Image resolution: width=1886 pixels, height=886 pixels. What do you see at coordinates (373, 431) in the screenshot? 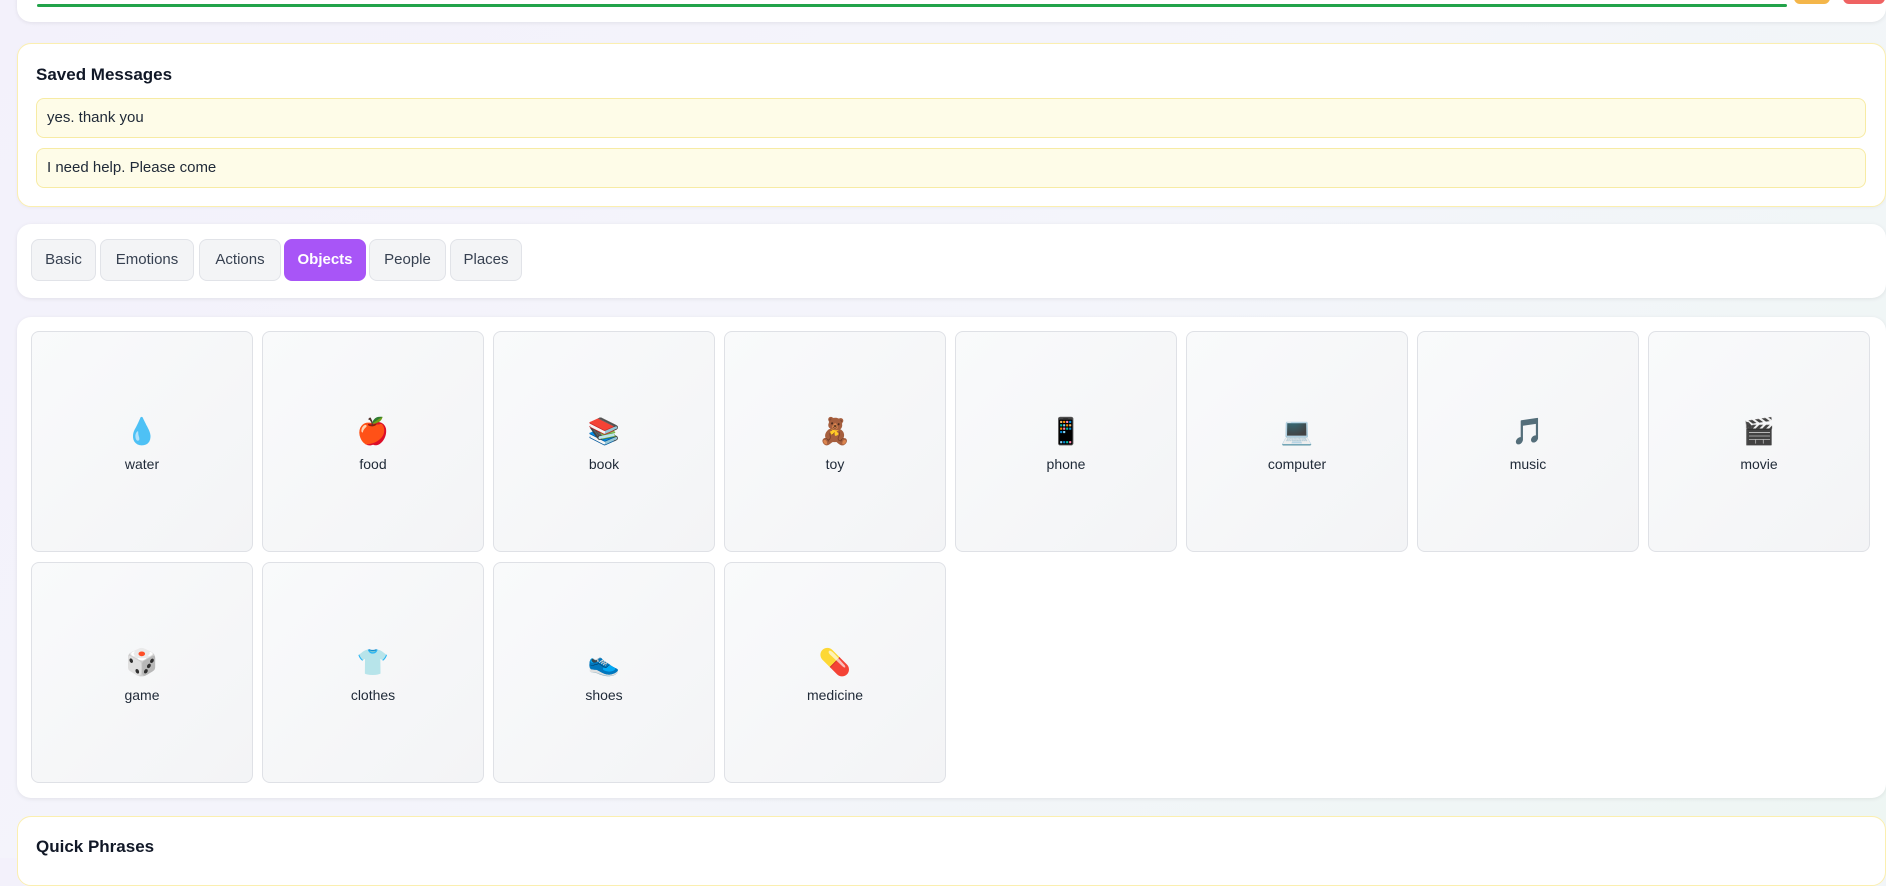
I see `apple-icon: 🍎` at bounding box center [373, 431].